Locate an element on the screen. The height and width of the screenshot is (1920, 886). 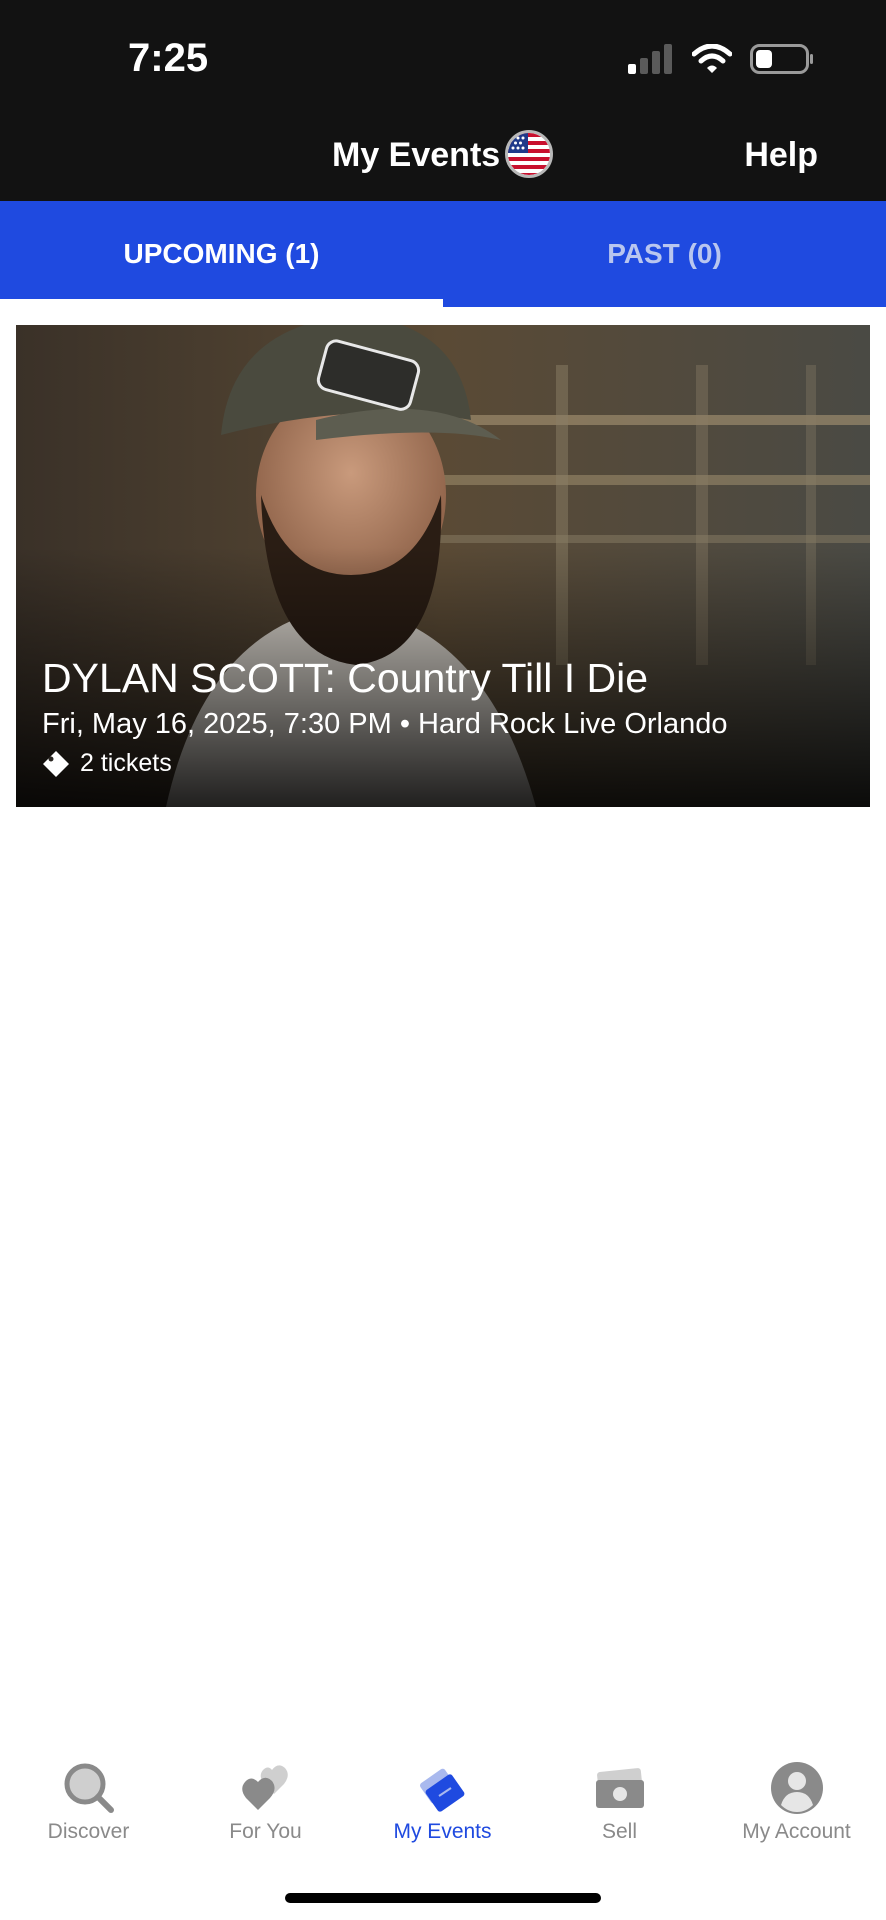
nav-for-you: For You is located at coordinates (265, 1795).